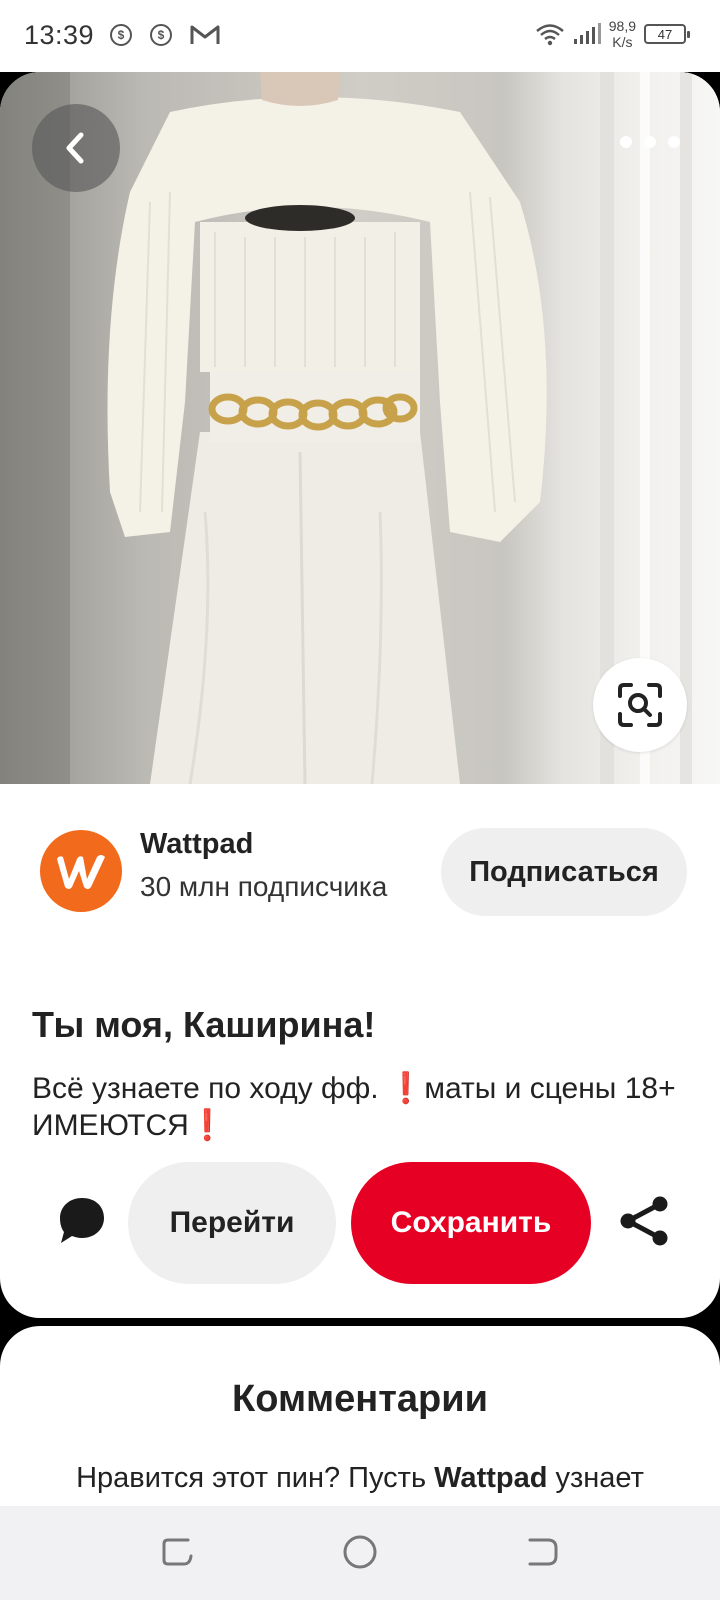  I want to click on back-nav-icon, so click(542, 1552).